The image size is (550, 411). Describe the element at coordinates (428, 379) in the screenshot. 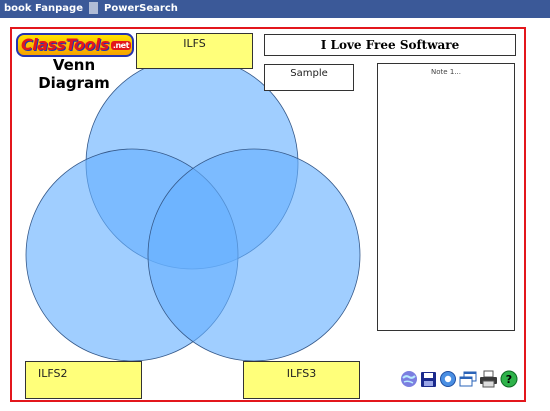

I see `save-icon` at that location.